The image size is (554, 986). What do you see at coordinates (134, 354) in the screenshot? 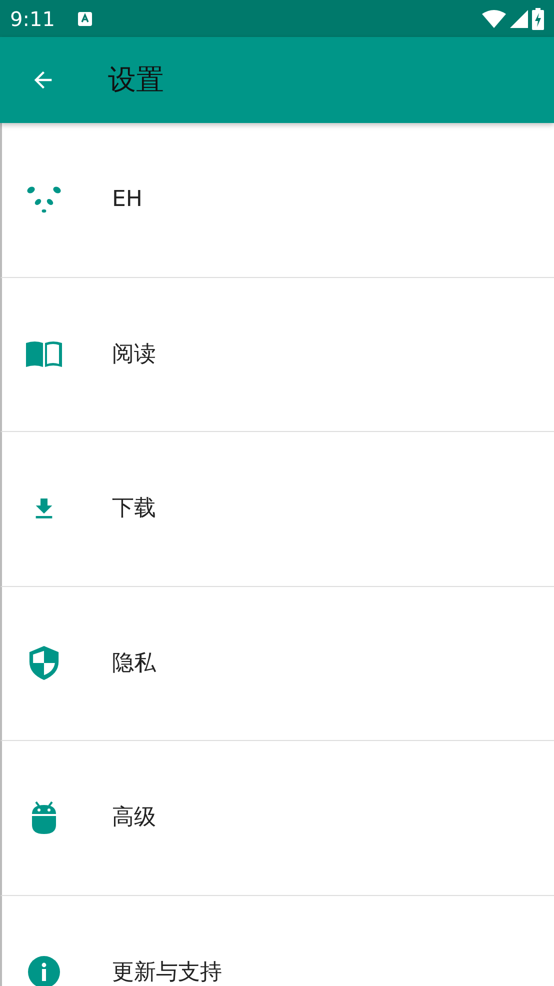
I see `item-label: 阅读` at bounding box center [134, 354].